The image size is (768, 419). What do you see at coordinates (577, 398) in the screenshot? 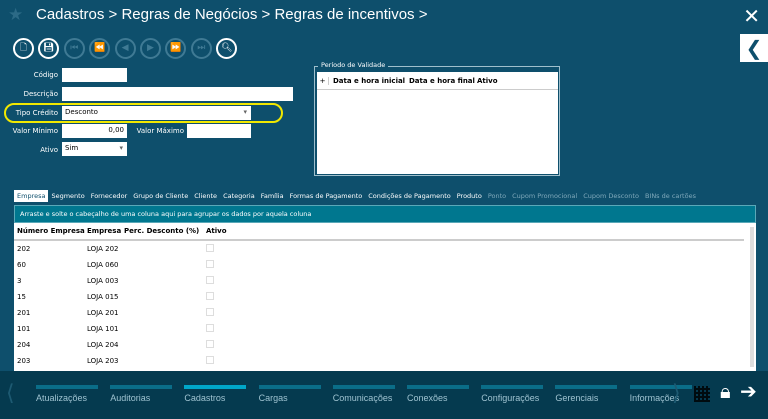
I see `nav-label: Gerenciais` at bounding box center [577, 398].